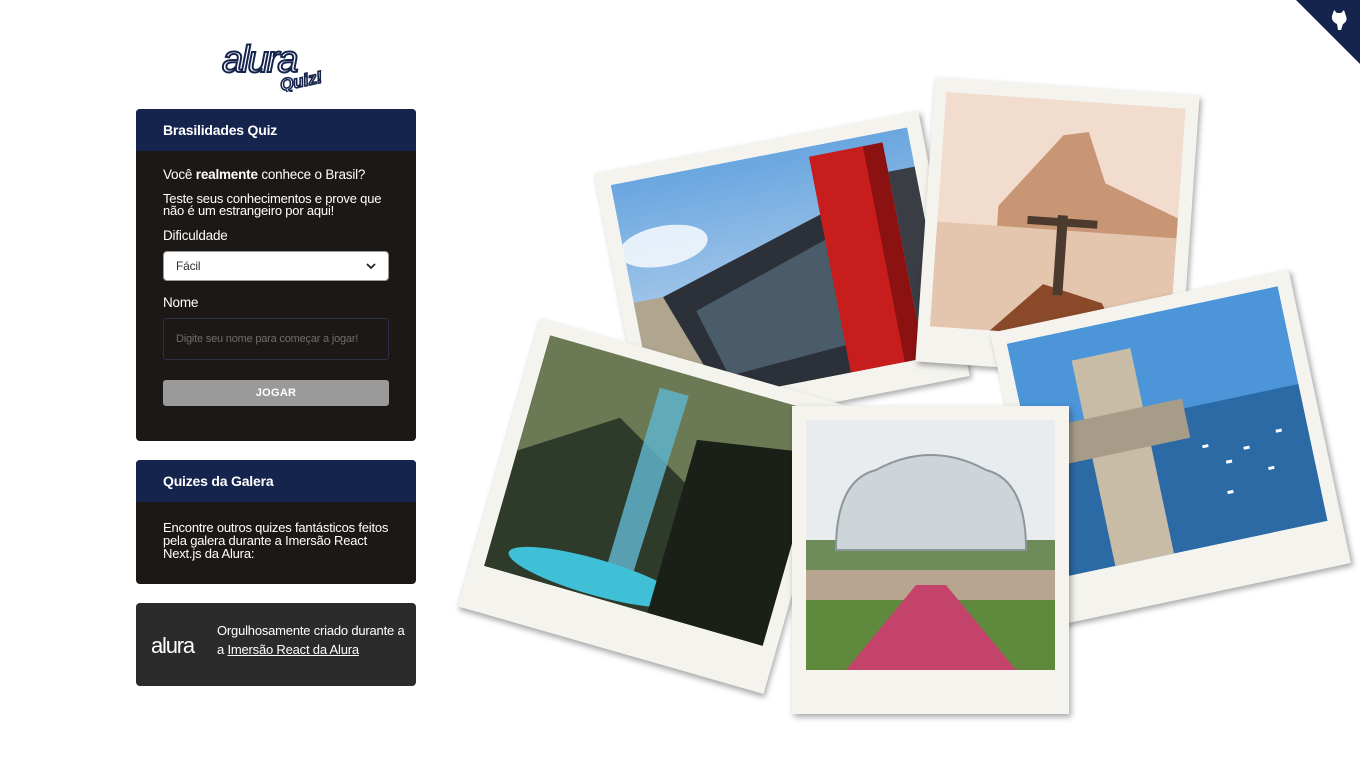  What do you see at coordinates (1328, 32) in the screenshot?
I see `github-corner-link` at bounding box center [1328, 32].